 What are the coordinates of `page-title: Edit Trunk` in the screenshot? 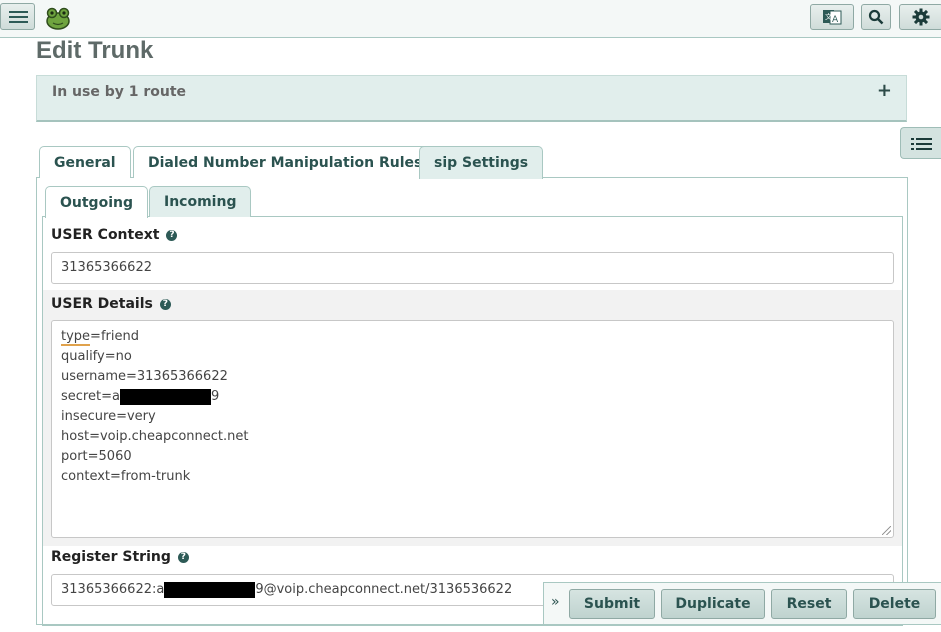 It's located at (95, 50).